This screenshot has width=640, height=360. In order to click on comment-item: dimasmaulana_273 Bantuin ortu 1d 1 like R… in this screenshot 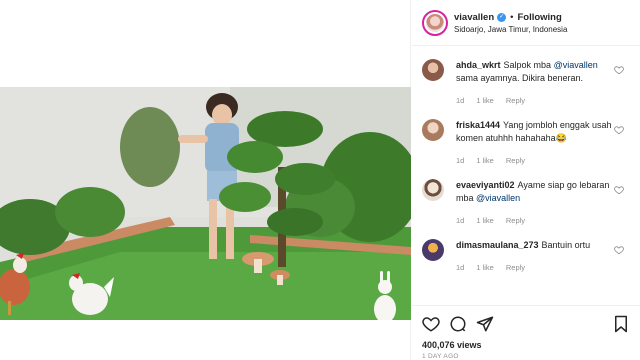, I will do `click(526, 250)`.